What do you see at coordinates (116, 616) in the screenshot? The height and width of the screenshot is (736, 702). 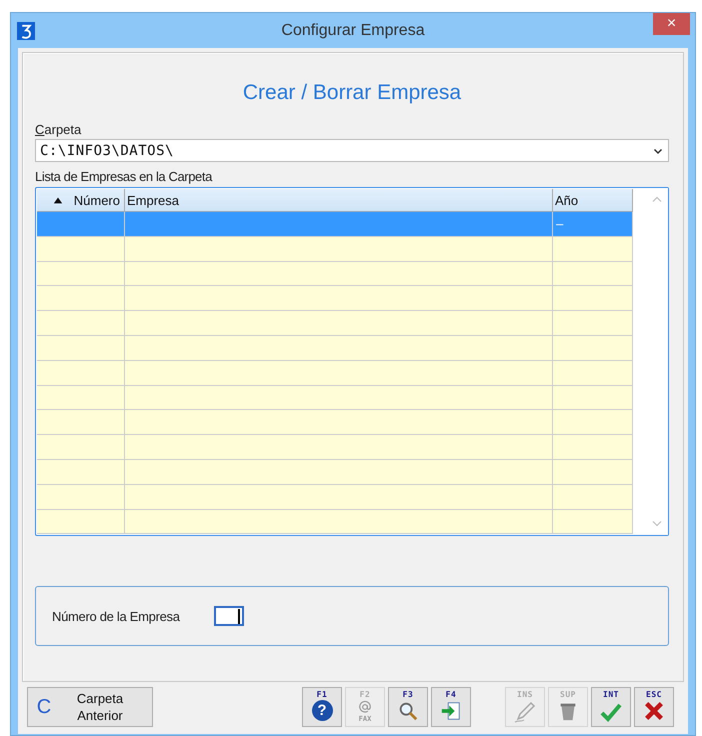 I see `number-label: Número de la Empresa` at bounding box center [116, 616].